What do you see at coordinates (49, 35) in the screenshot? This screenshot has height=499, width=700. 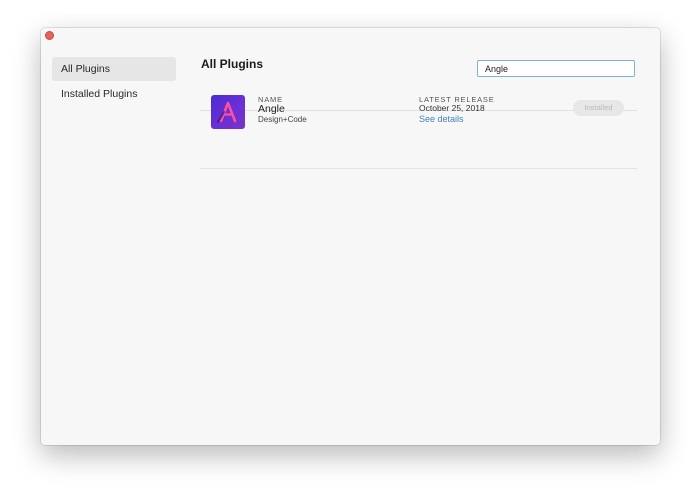 I see `close-window-button` at bounding box center [49, 35].